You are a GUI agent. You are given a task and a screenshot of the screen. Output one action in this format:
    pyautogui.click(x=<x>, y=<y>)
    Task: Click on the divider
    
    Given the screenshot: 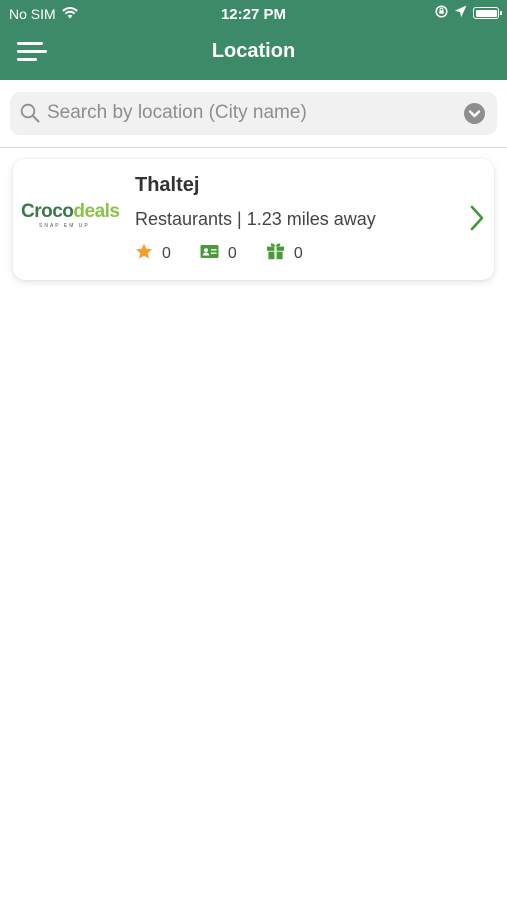 What is the action you would take?
    pyautogui.click(x=253, y=147)
    